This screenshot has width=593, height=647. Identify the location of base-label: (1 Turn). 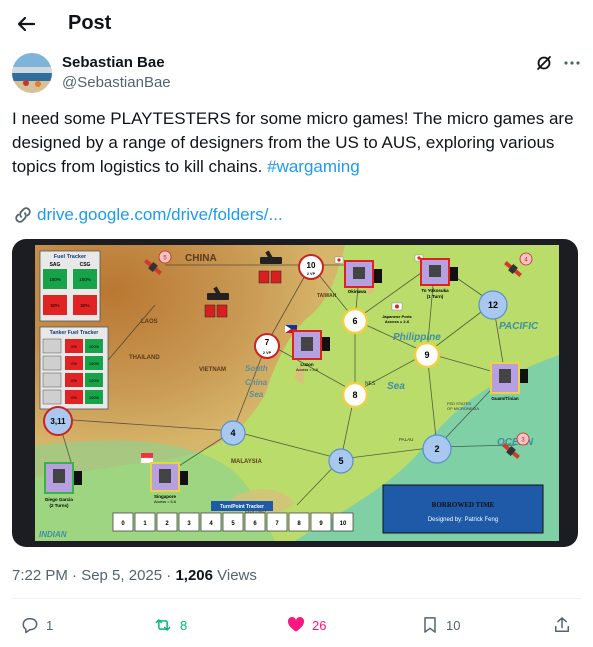
(435, 296).